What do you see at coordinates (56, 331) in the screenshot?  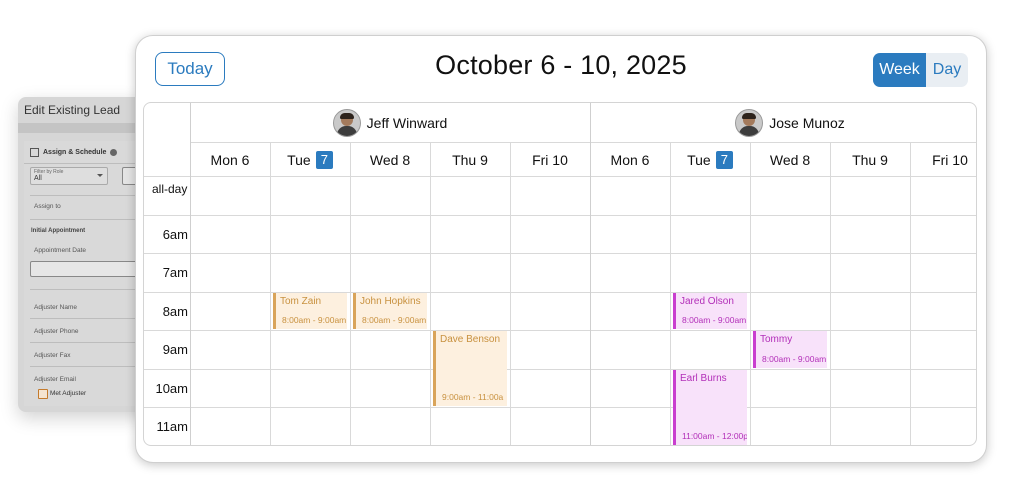 I see `adjuster-phone-label: Adjuster Phone` at bounding box center [56, 331].